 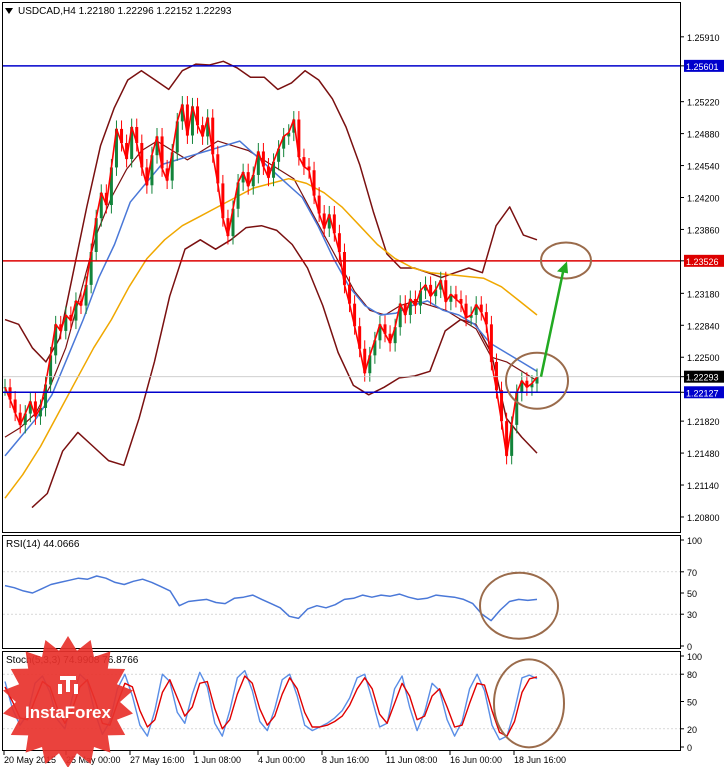 I want to click on price-tick-label: 1.25601, so click(x=702, y=67).